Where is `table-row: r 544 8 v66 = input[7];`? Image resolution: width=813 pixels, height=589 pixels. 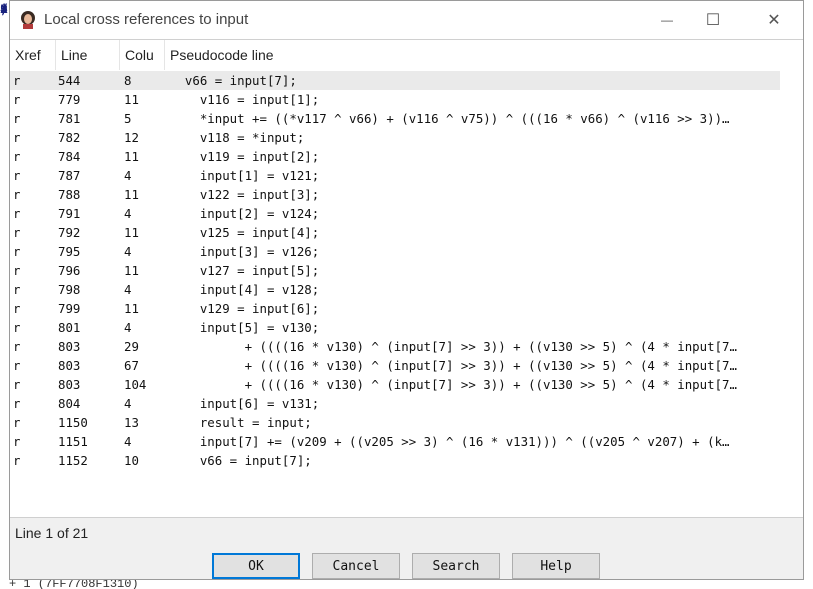 table-row: r 544 8 v66 = input[7]; is located at coordinates (395, 80).